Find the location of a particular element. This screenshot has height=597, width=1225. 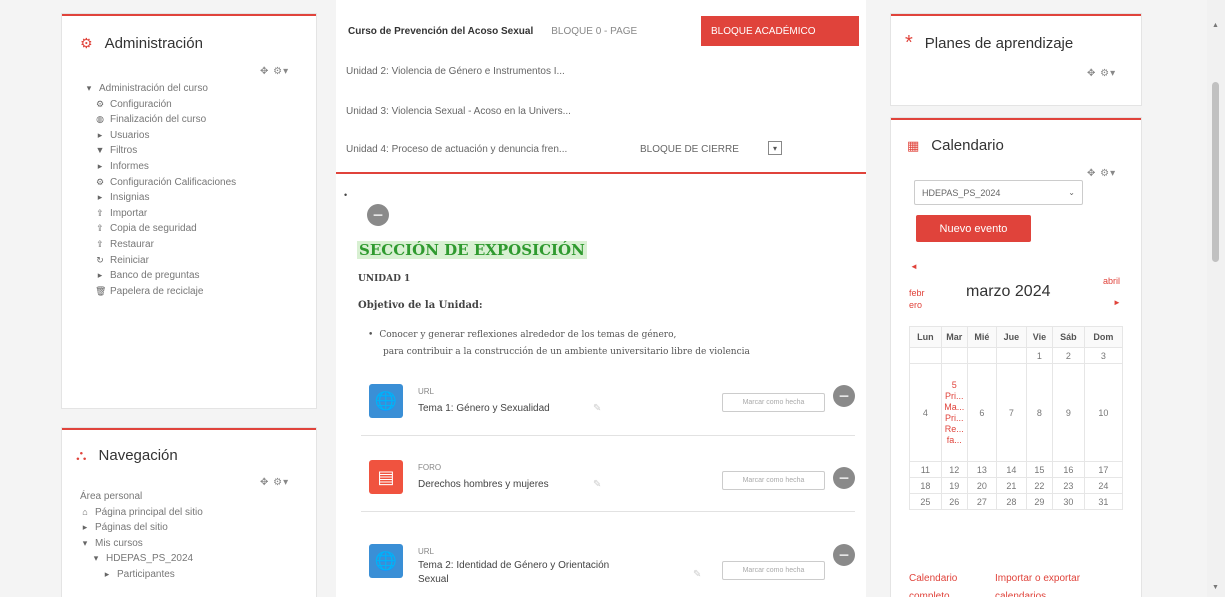

calendar-day: 3 is located at coordinates (1103, 355).